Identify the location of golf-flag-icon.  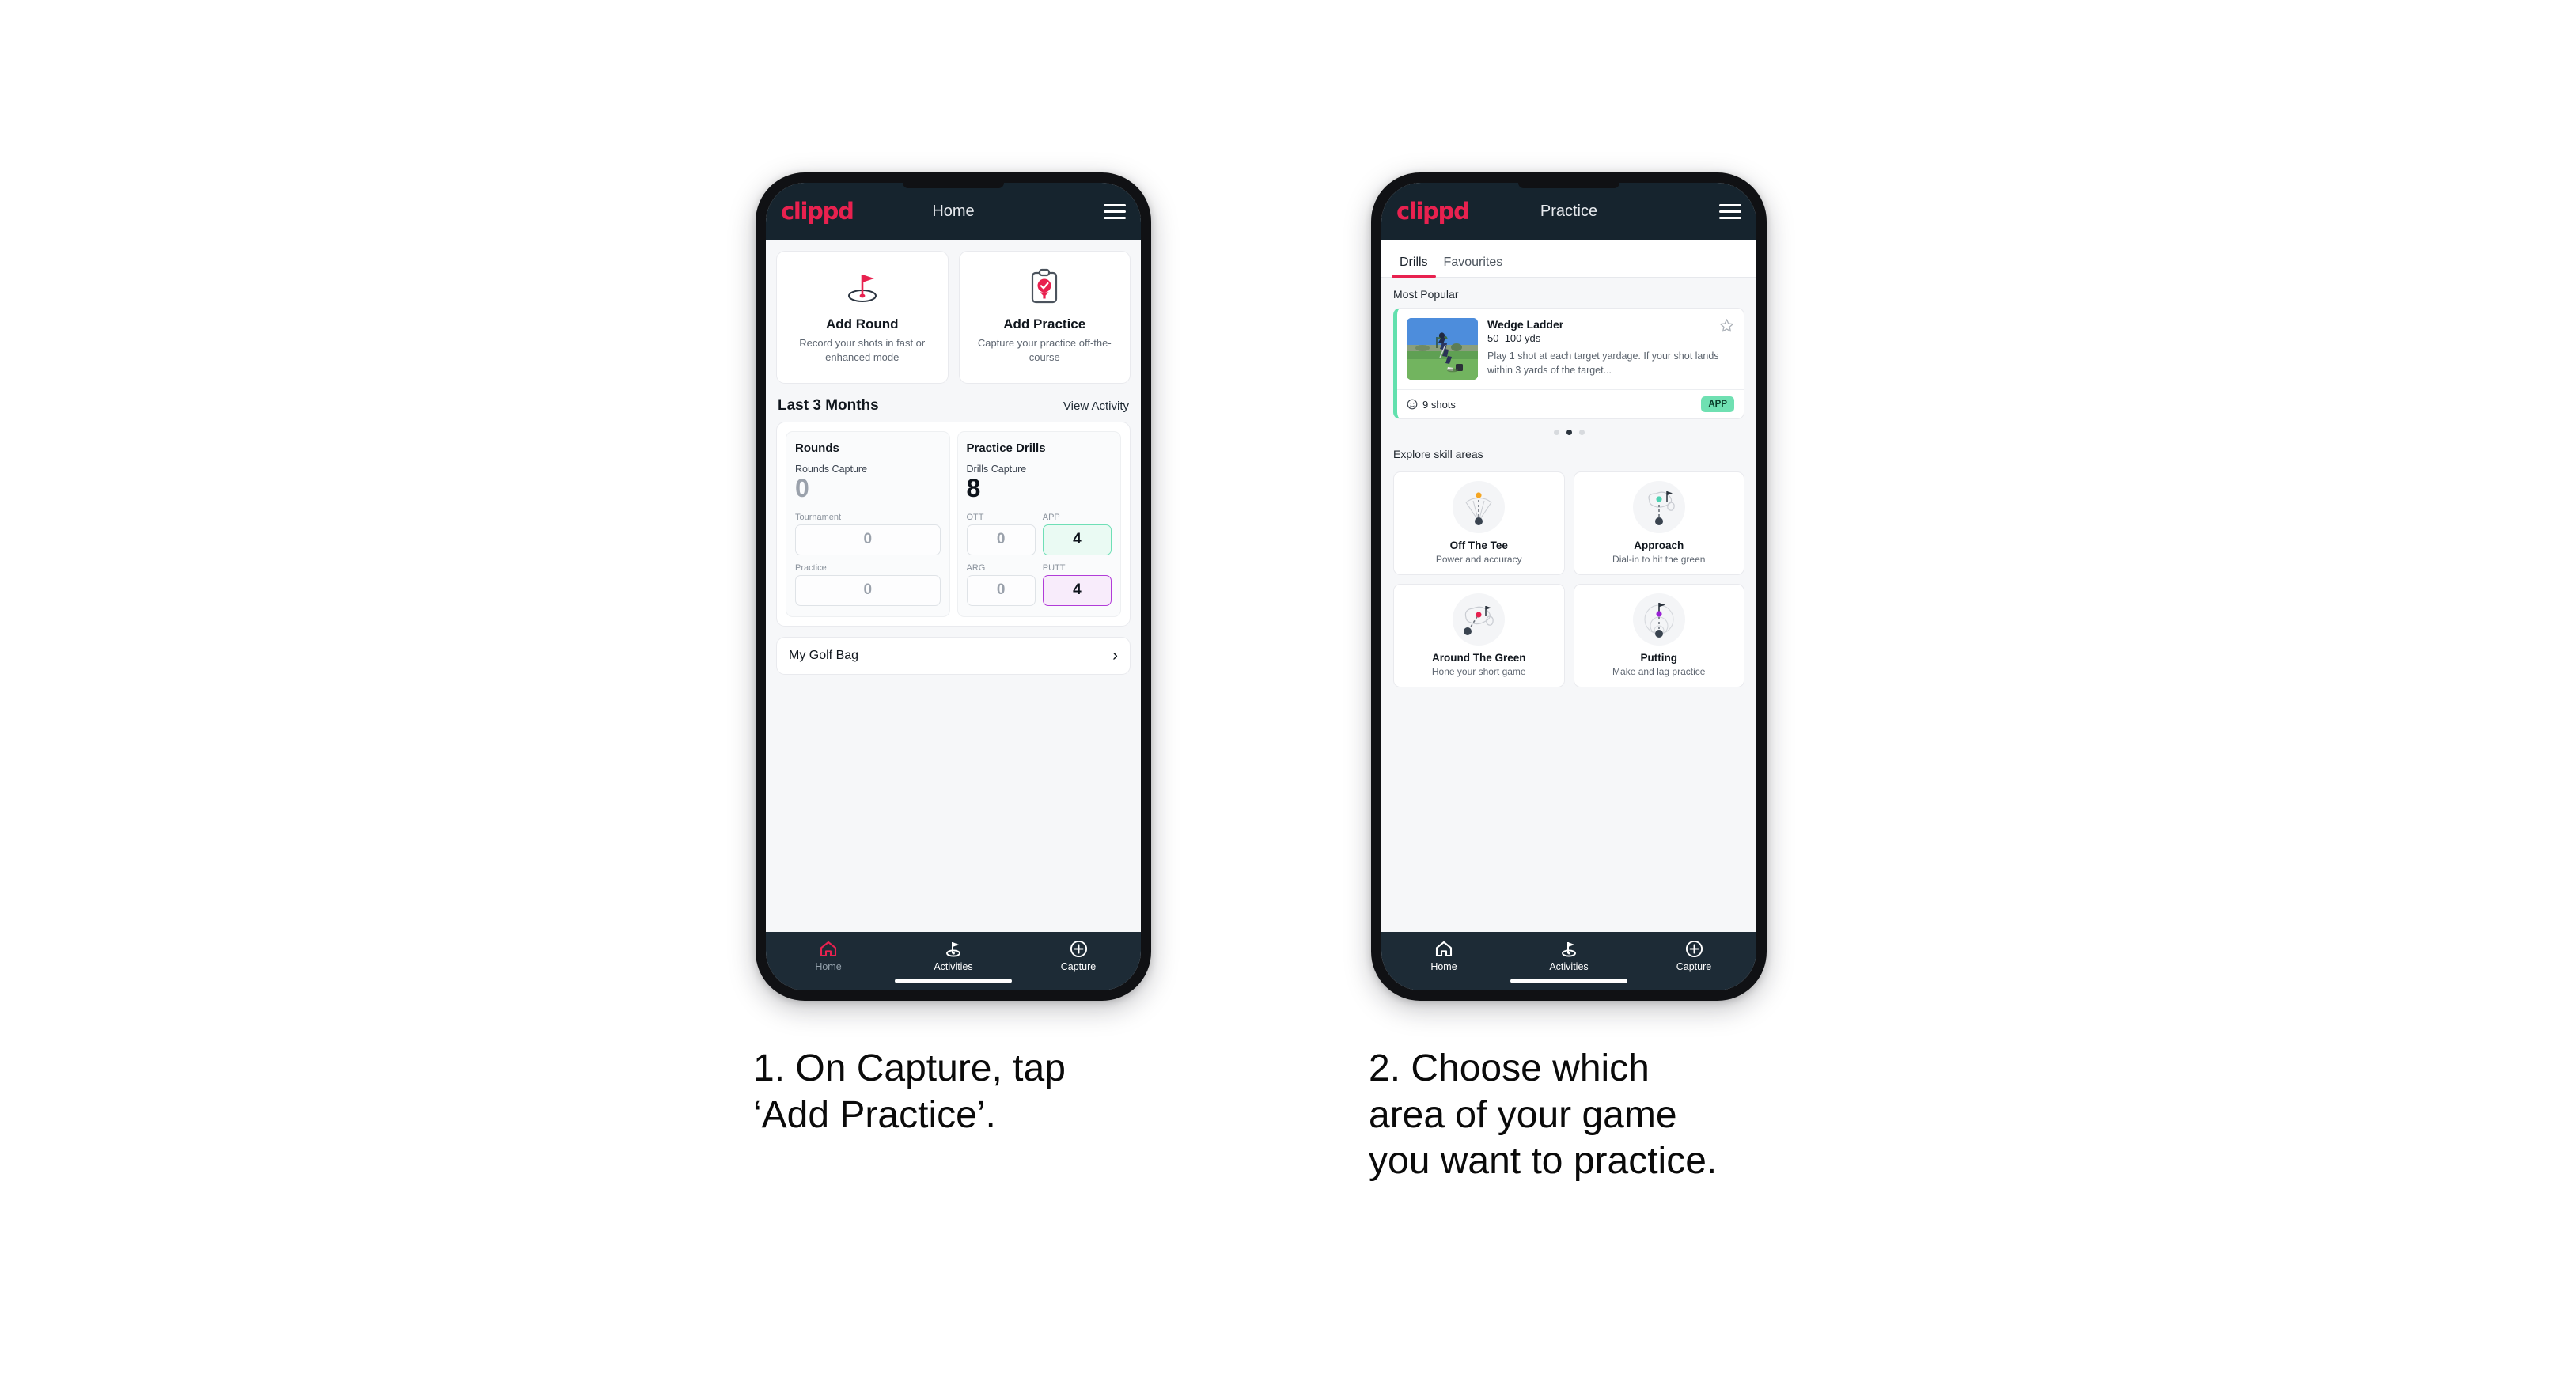
(1569, 949).